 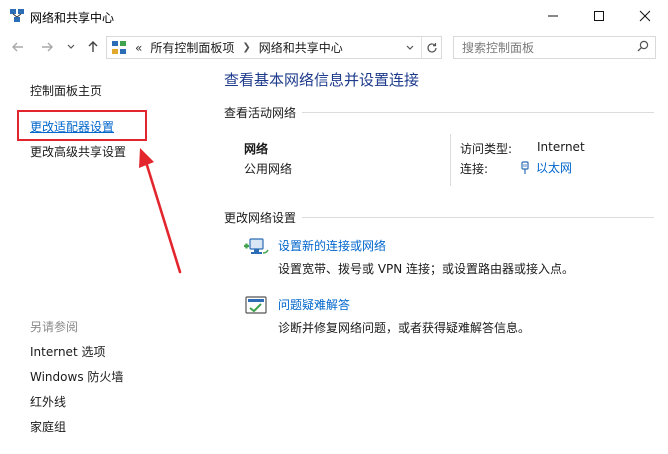 I want to click on address-dropdown-button, so click(x=410, y=49).